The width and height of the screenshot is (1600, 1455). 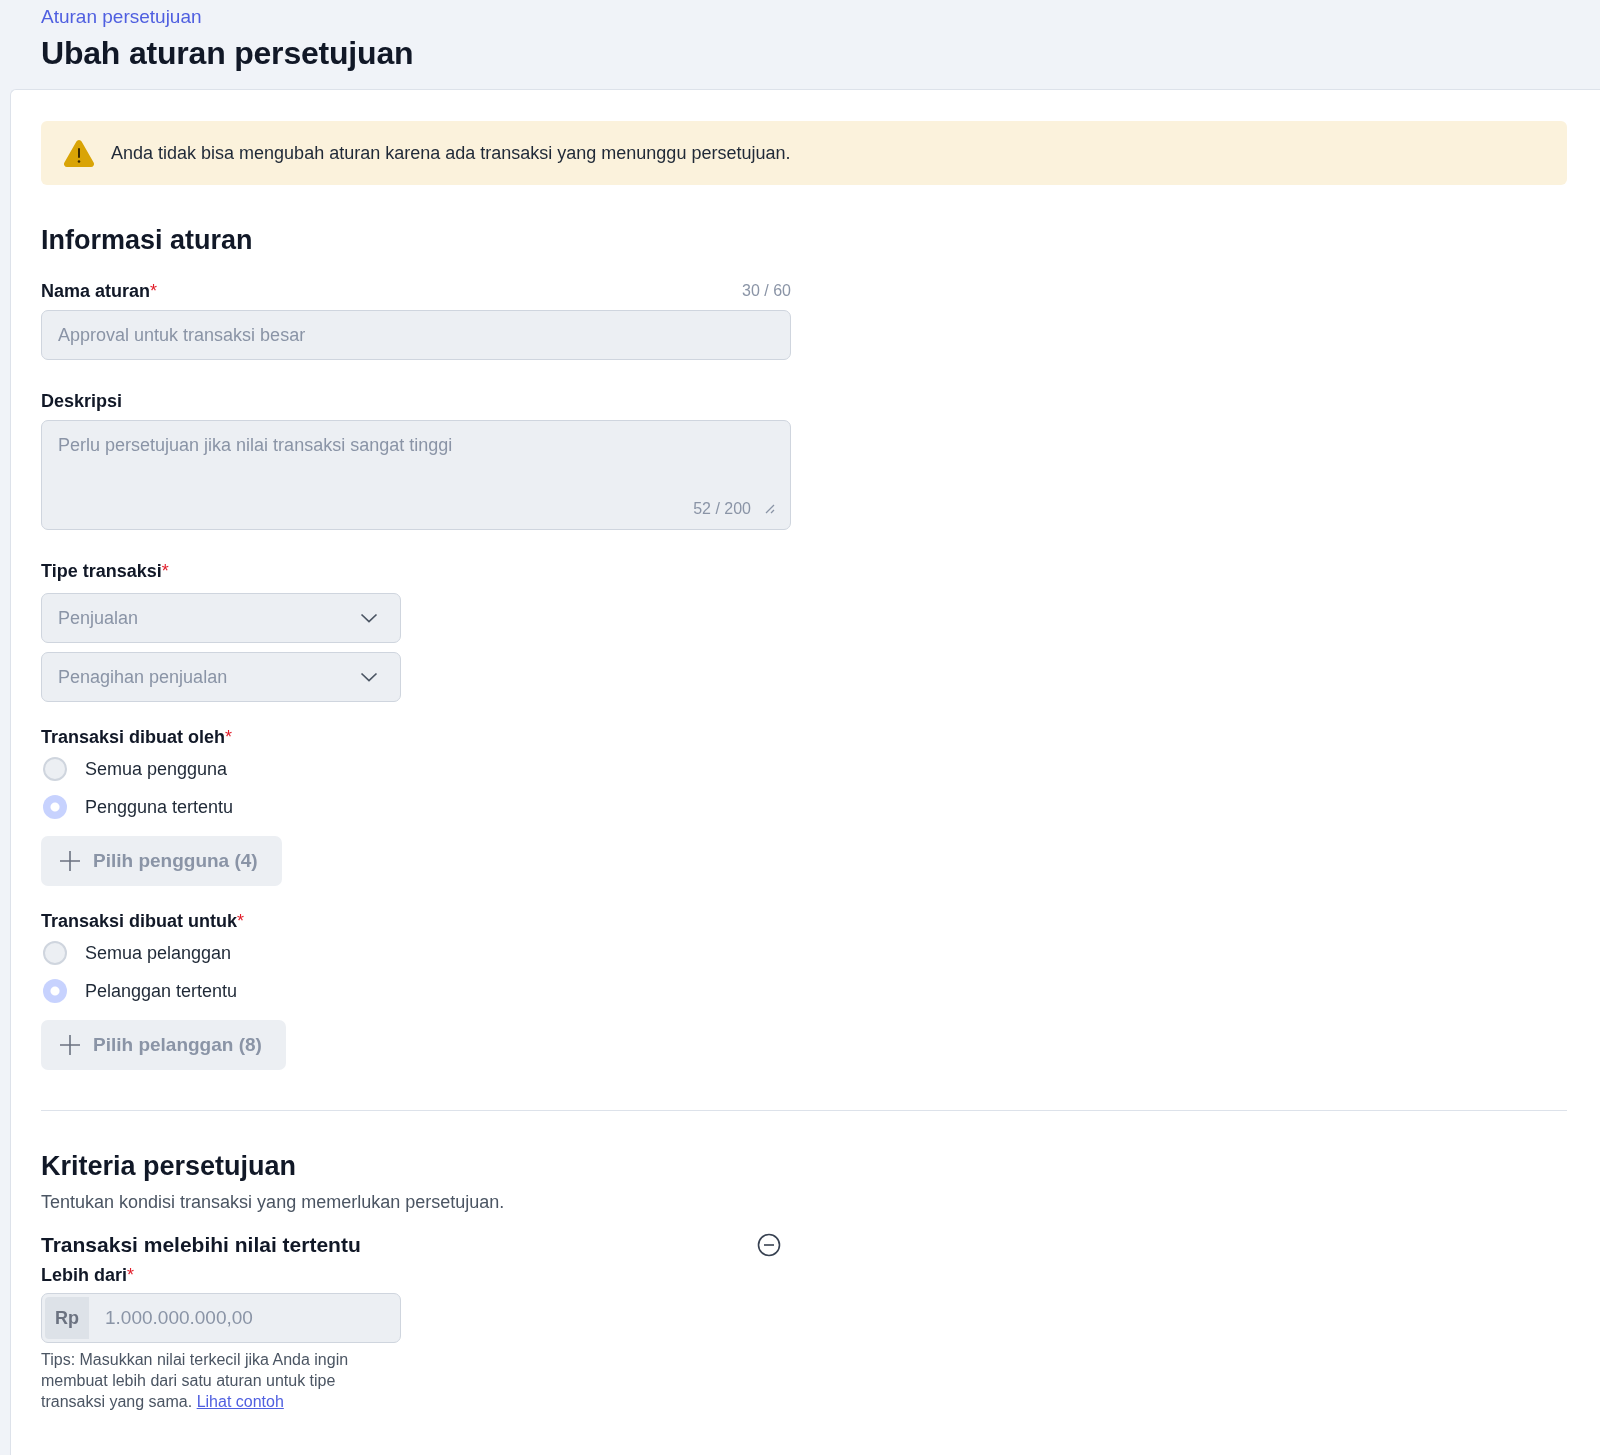 I want to click on tip-text: Tips: Masukkan nilai terkecil jika Anda ingin membuat lebih dari satu aturan untuk tipe transaksi yang sama. Lihat contoh, so click(x=195, y=1381).